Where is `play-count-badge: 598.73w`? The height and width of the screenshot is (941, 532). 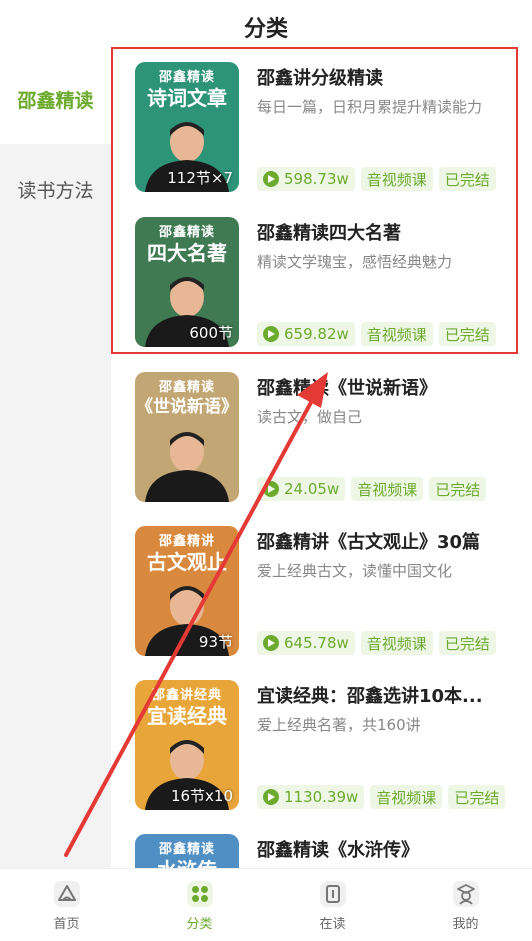
play-count-badge: 598.73w is located at coordinates (306, 179).